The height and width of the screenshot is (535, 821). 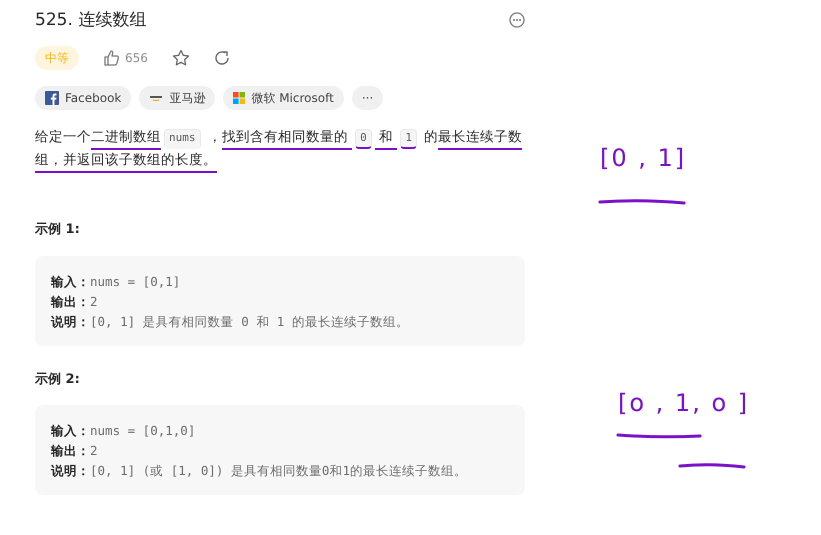 What do you see at coordinates (143, 431) in the screenshot?
I see `example-value: nums = [0,1,0]` at bounding box center [143, 431].